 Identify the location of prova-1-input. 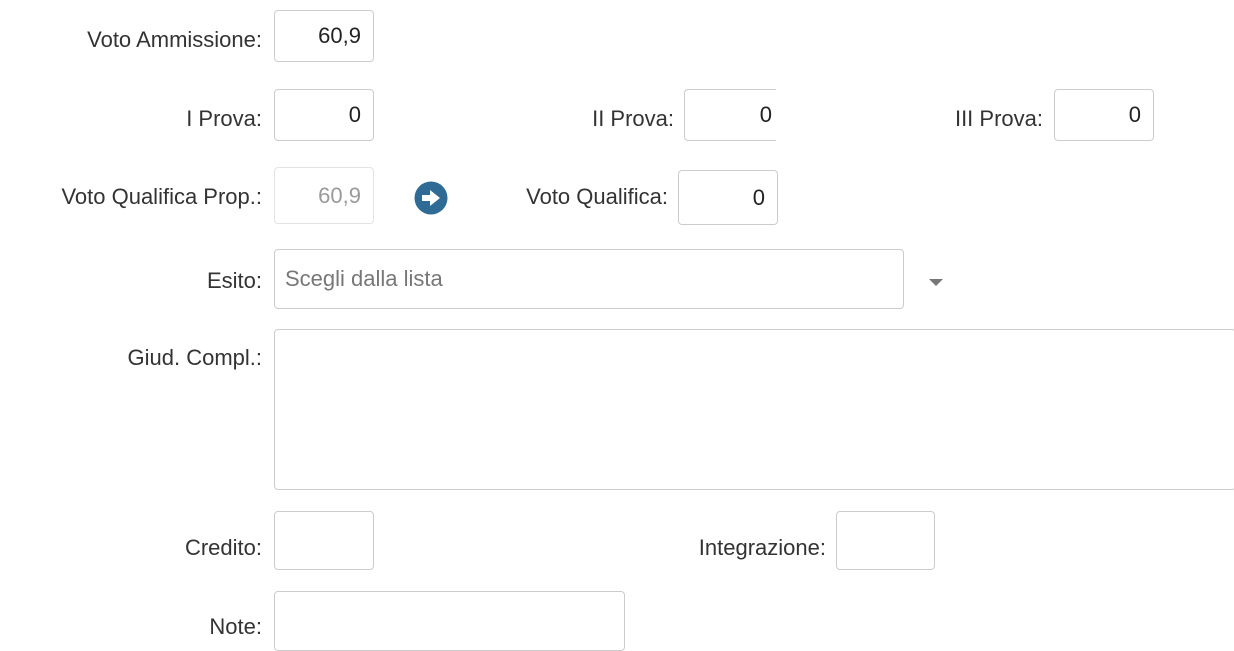
(324, 115).